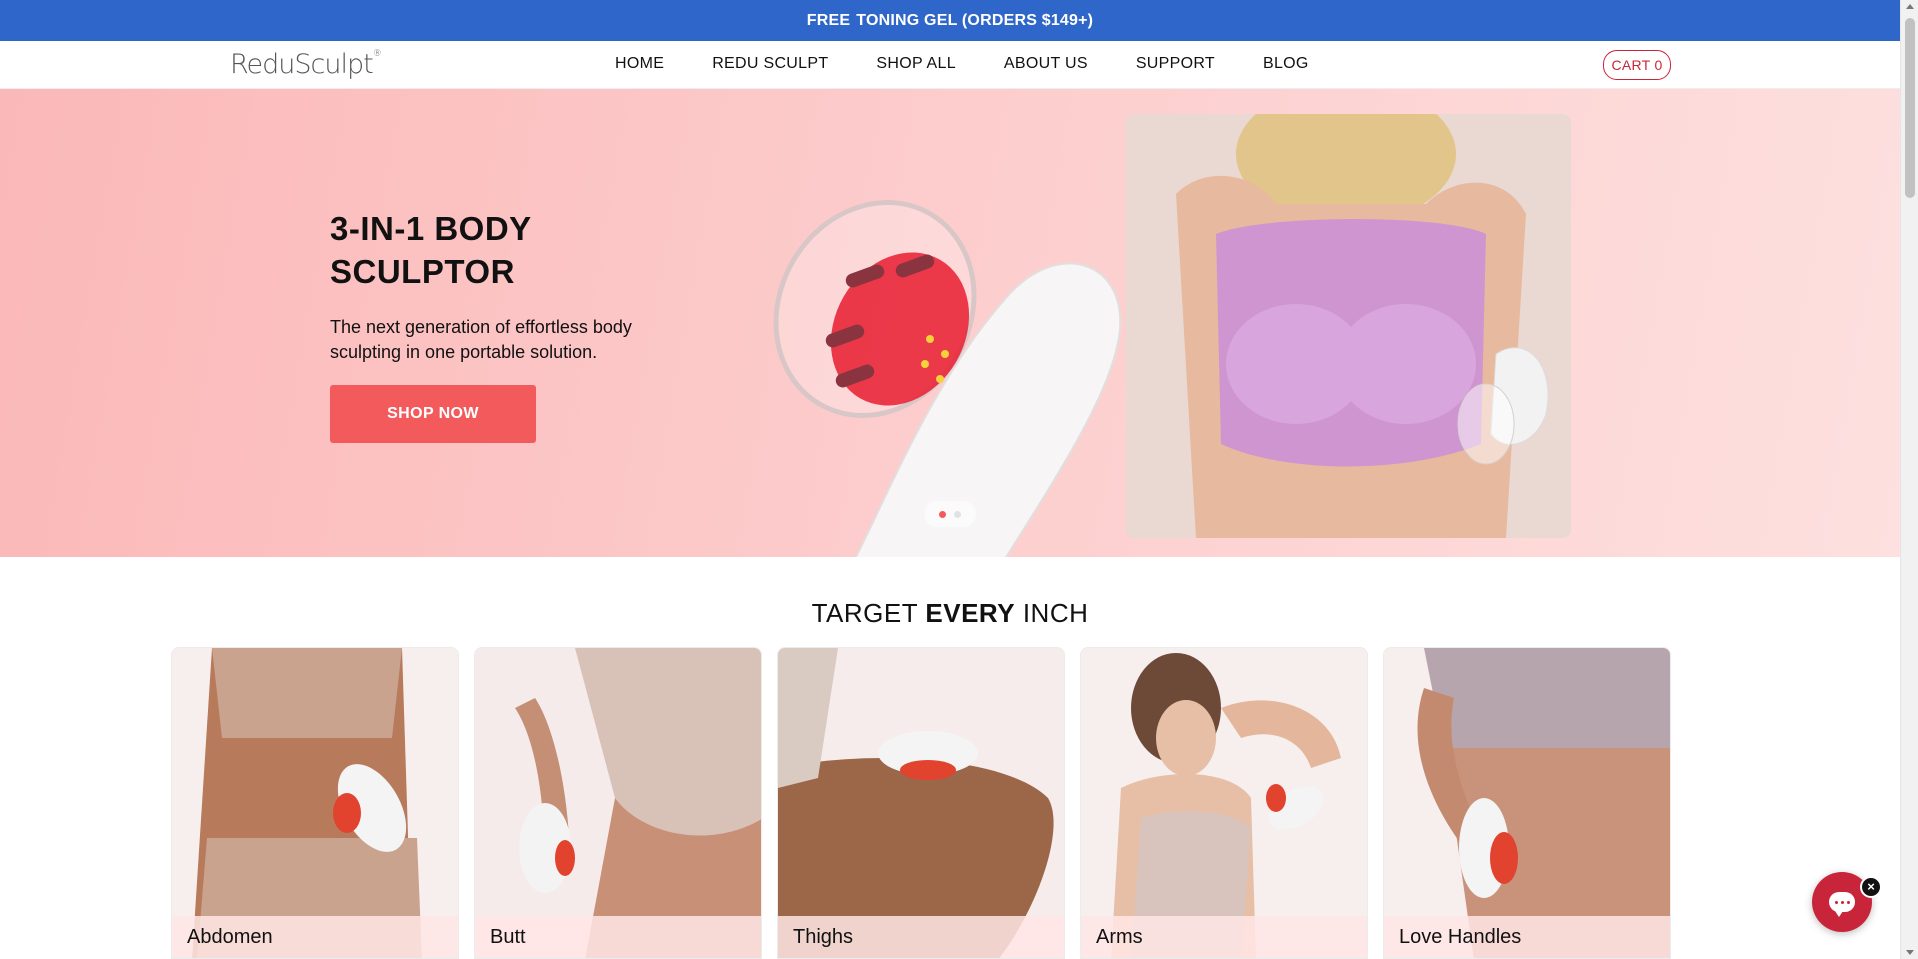 The image size is (1918, 959). I want to click on announcement-bar: FREE TONING GEL (ORDERS $149+), so click(950, 20).